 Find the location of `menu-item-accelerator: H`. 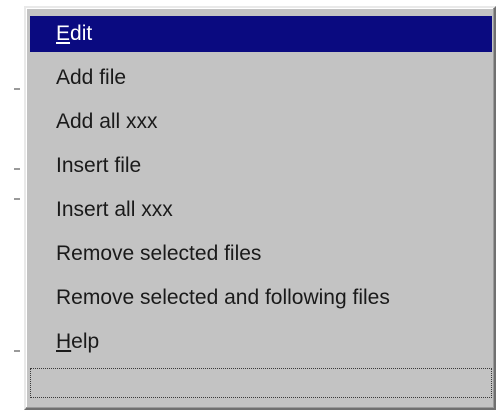

menu-item-accelerator: H is located at coordinates (64, 341).